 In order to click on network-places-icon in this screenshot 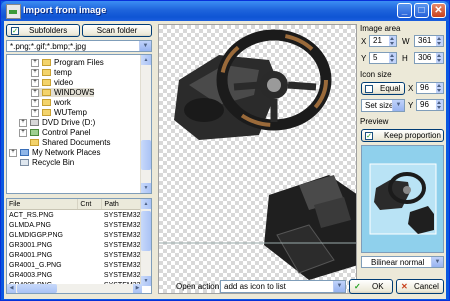, I will do `click(24, 153)`.